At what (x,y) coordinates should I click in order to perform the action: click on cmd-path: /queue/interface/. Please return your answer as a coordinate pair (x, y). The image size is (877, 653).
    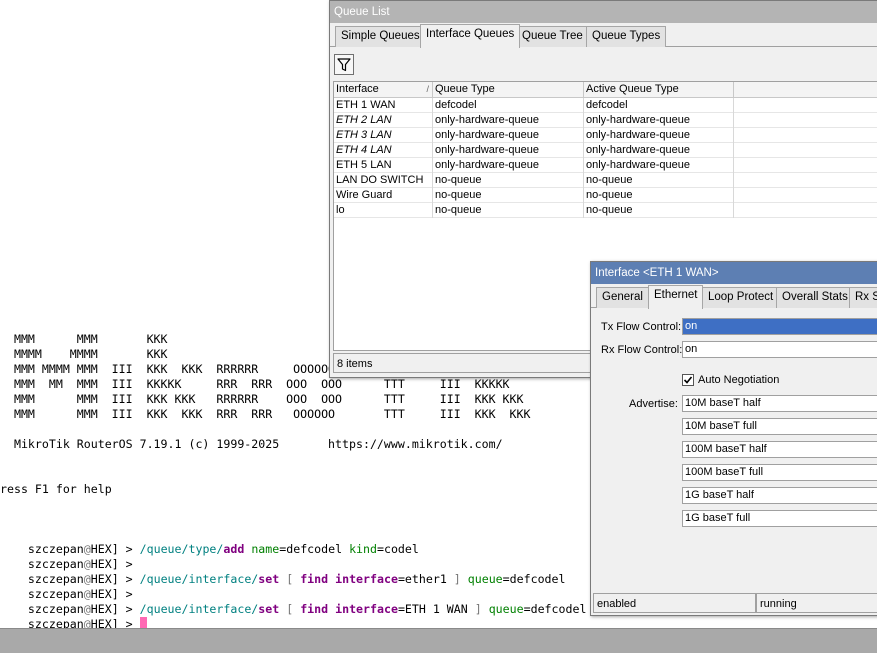
    Looking at the image, I should click on (199, 609).